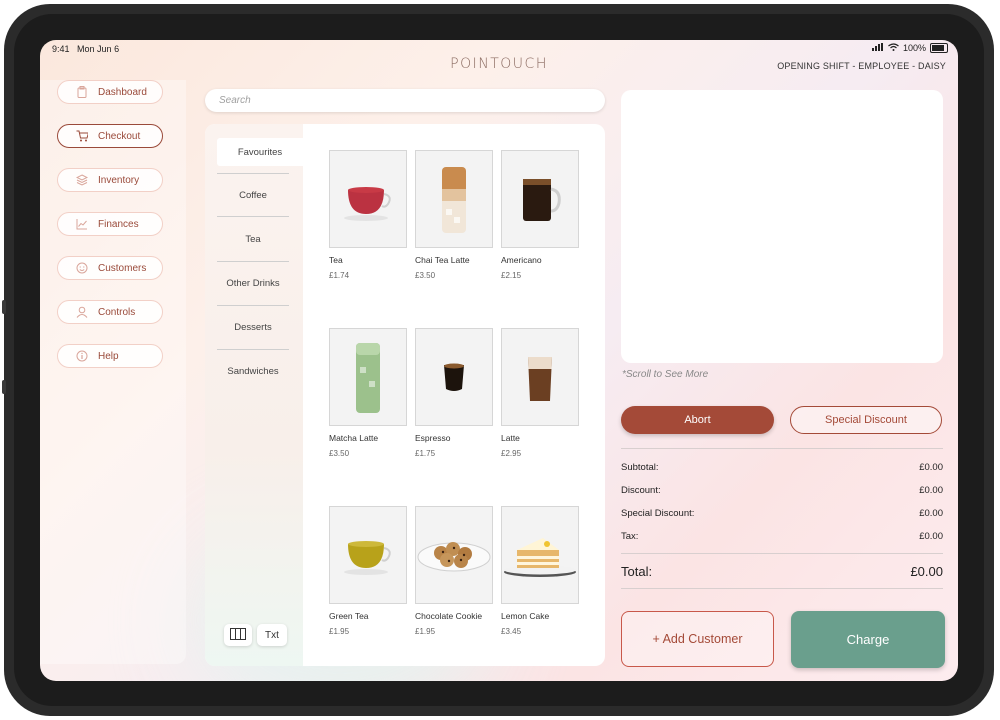  I want to click on product-card-espresso: Espresso £1.75, so click(454, 393).